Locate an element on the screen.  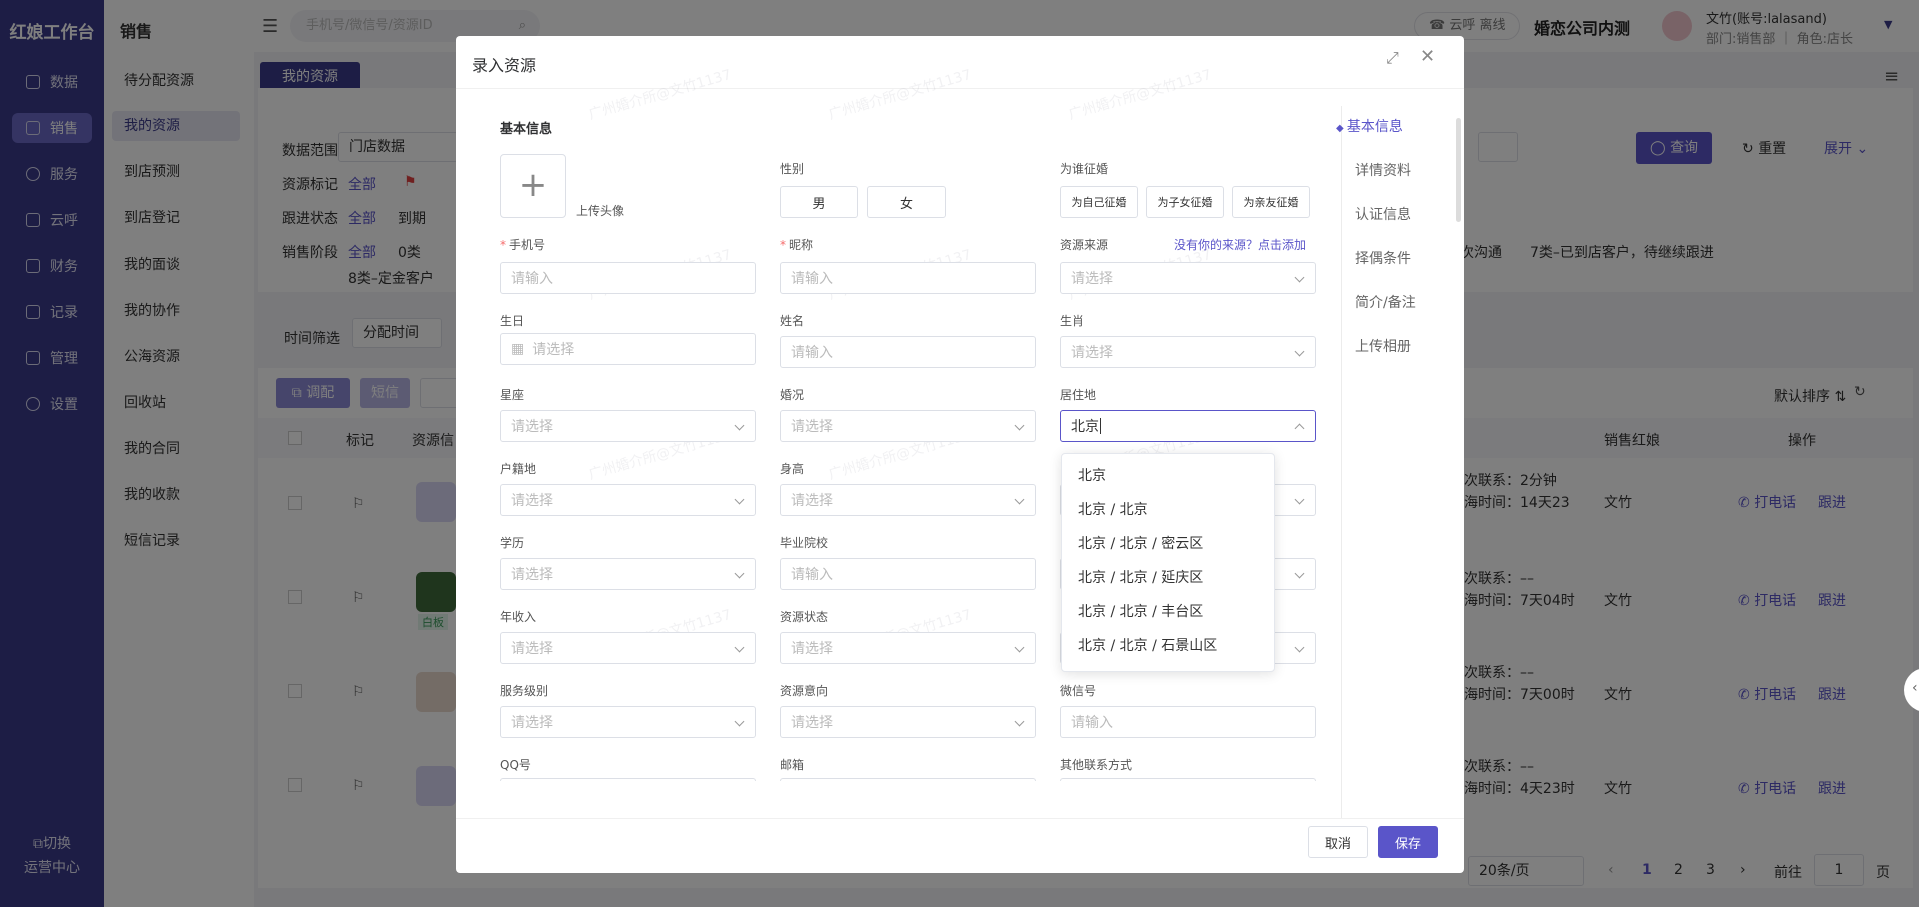
anchor-details: 详情资料 is located at coordinates (1383, 170).